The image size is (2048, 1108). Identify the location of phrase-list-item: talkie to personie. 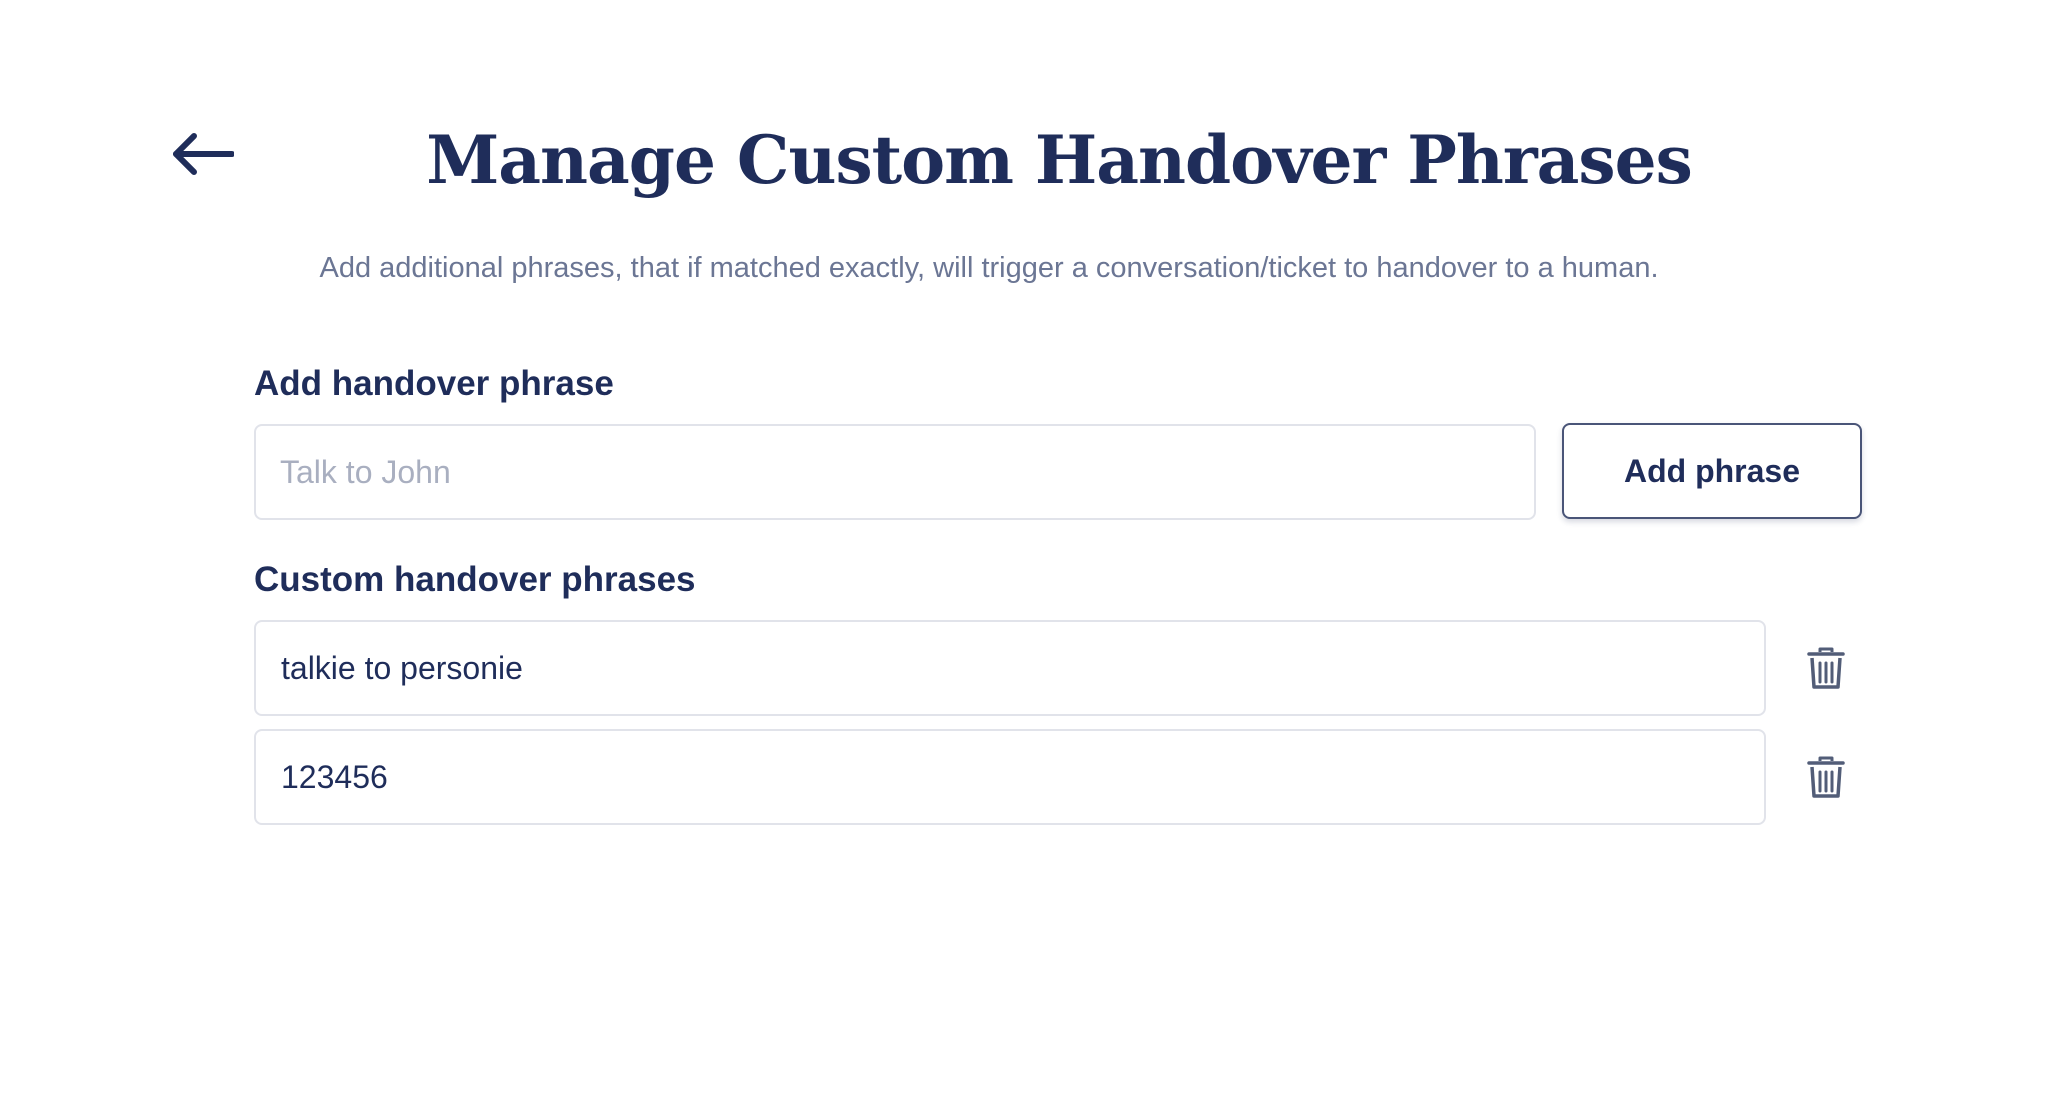
(1049, 668).